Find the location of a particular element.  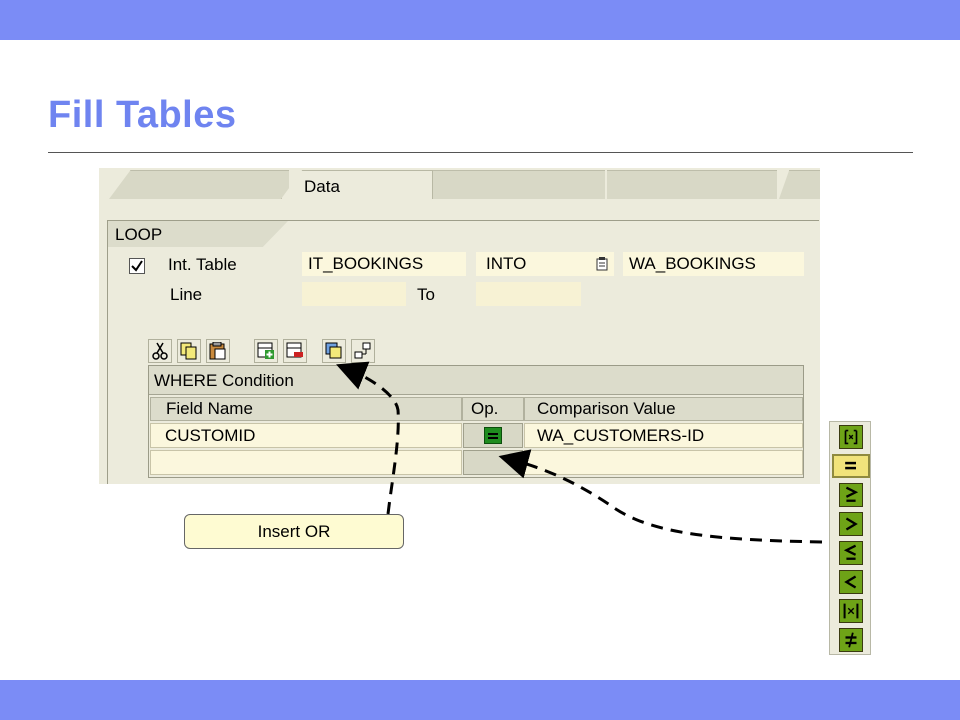

insert-or-callout: Insert OR is located at coordinates (294, 531).